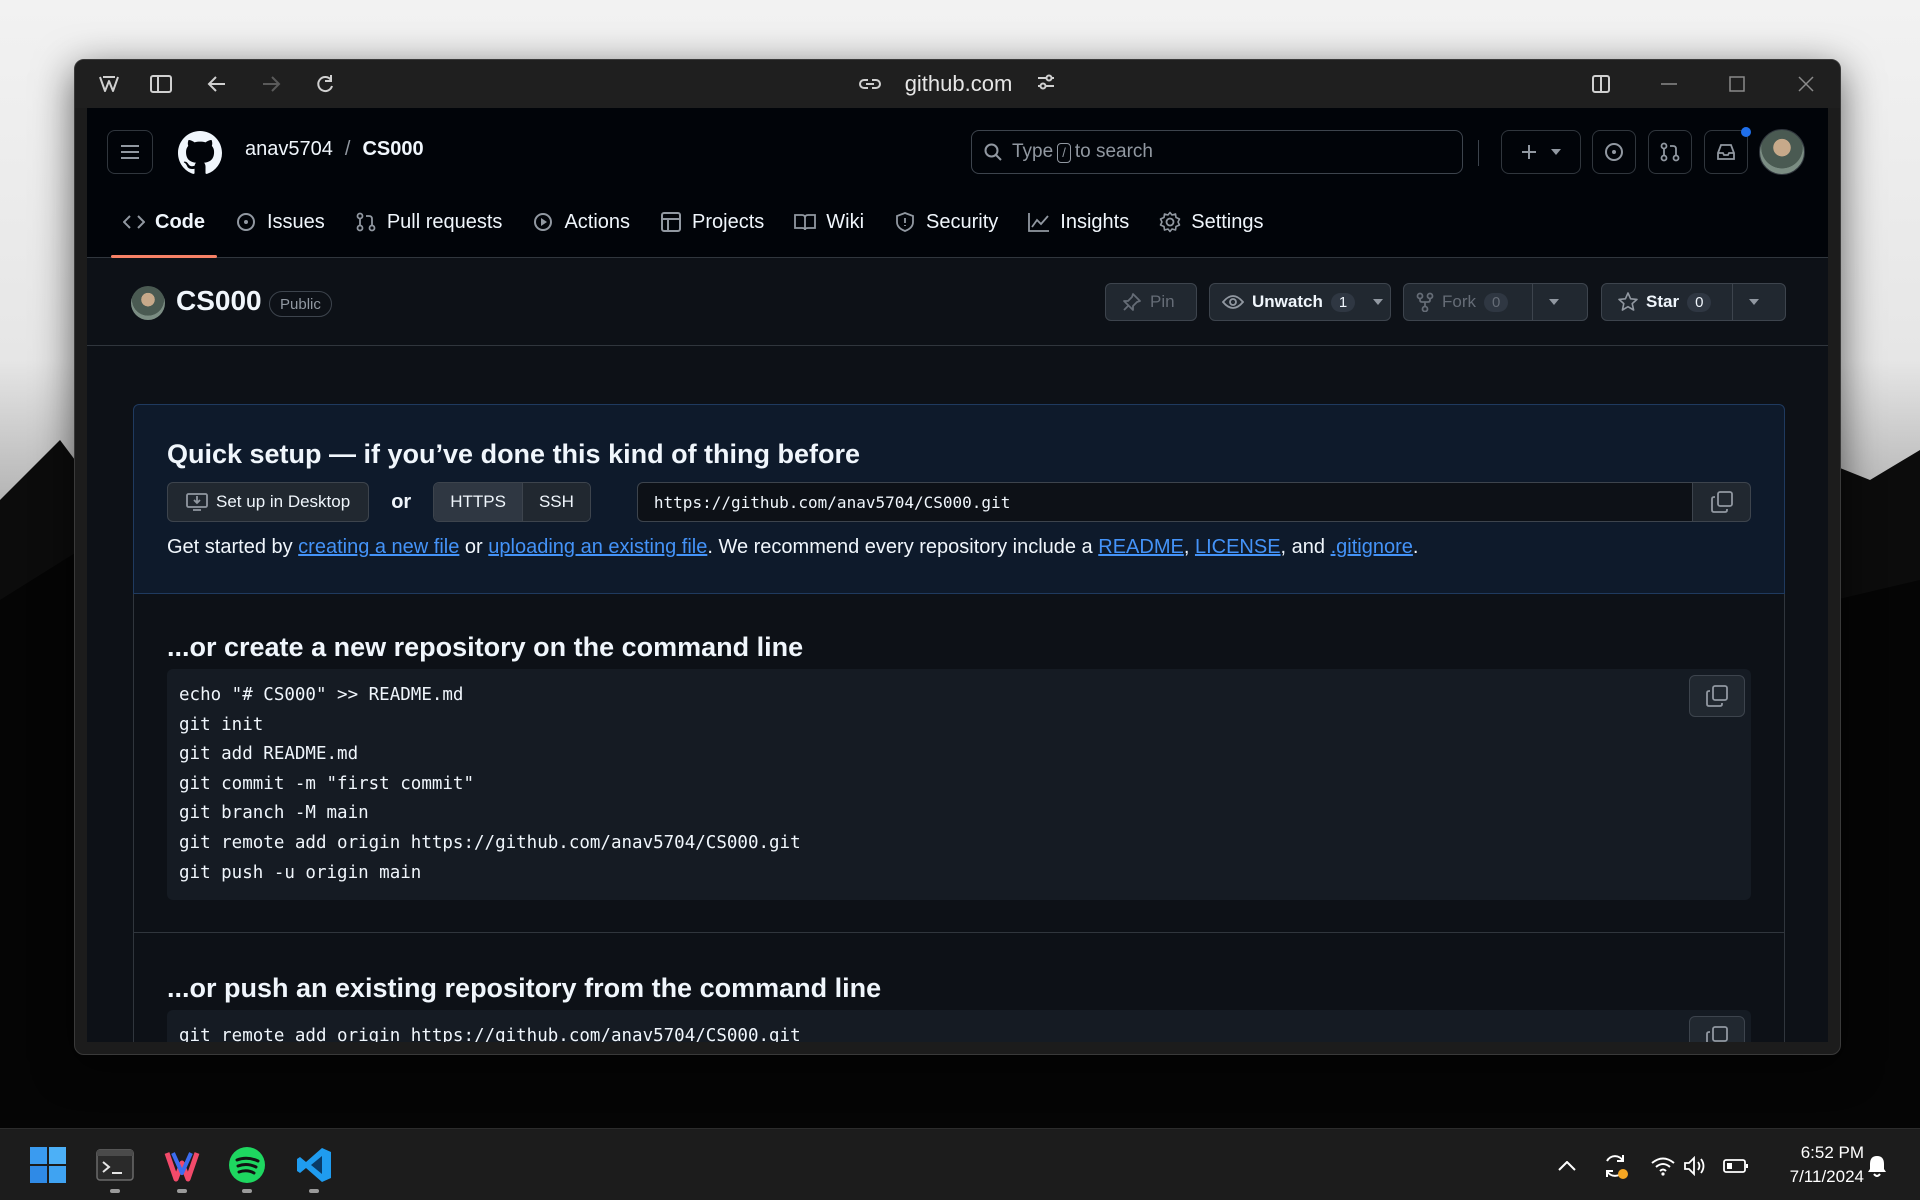 The height and width of the screenshot is (1200, 1920). What do you see at coordinates (581, 222) in the screenshot?
I see `tab-actions: Actions` at bounding box center [581, 222].